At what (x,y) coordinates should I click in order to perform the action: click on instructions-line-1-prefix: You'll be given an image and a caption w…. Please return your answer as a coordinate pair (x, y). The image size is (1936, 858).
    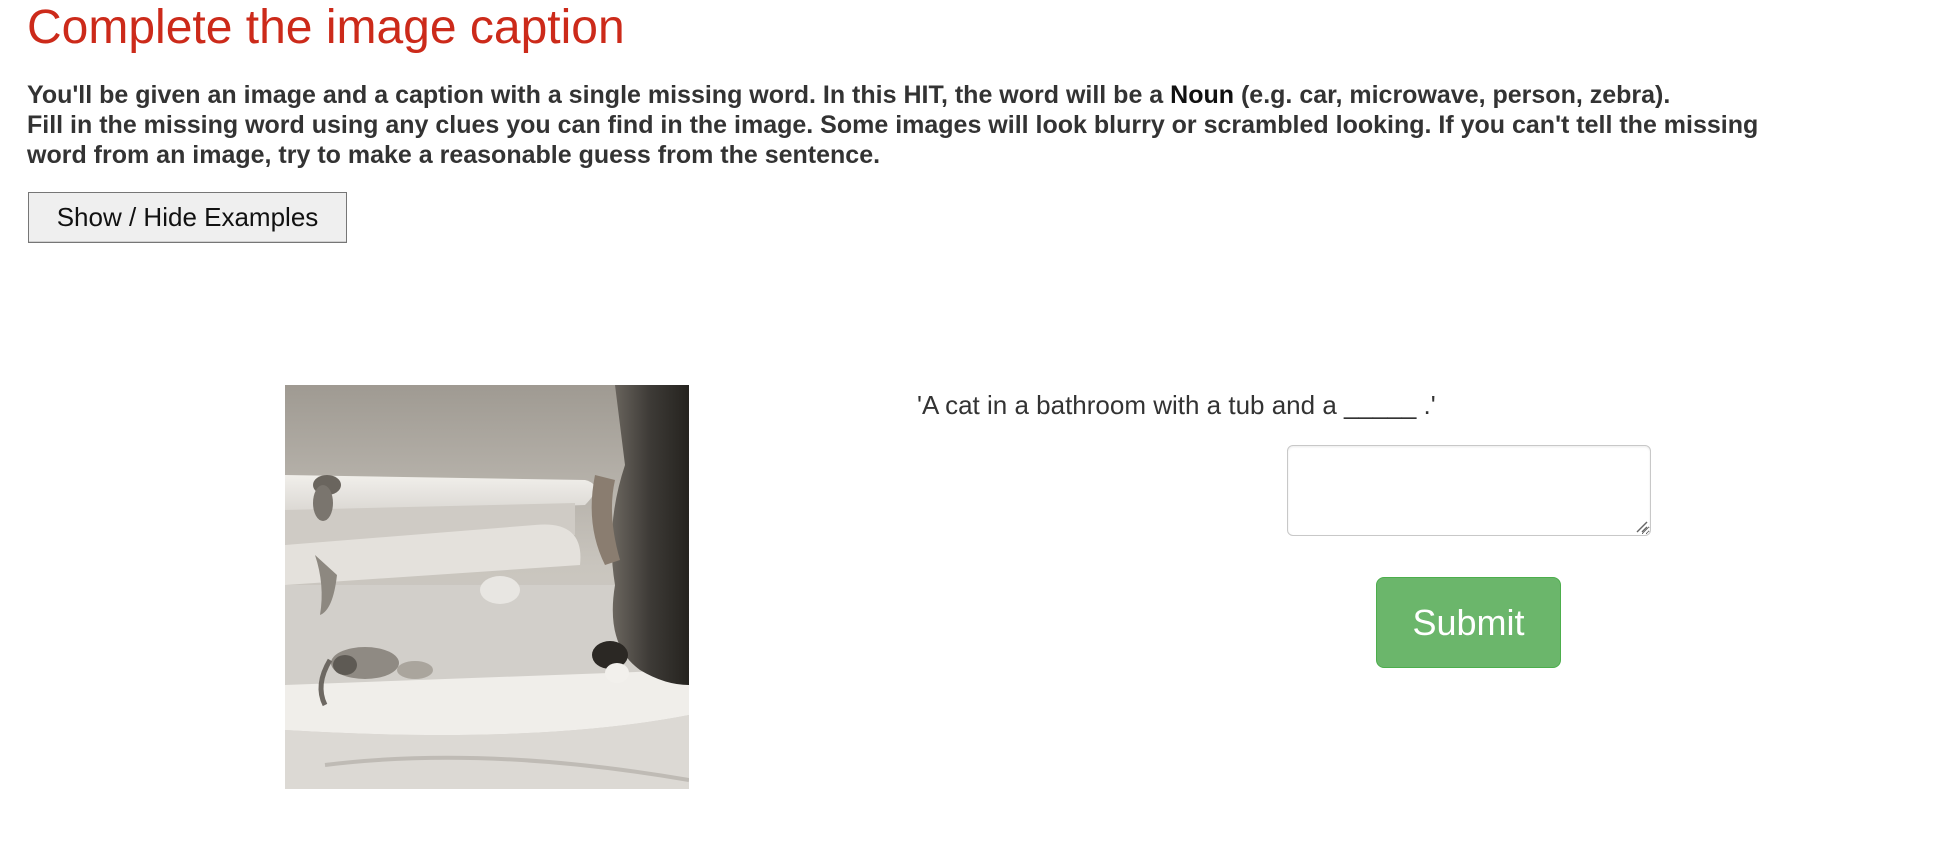
    Looking at the image, I should click on (599, 95).